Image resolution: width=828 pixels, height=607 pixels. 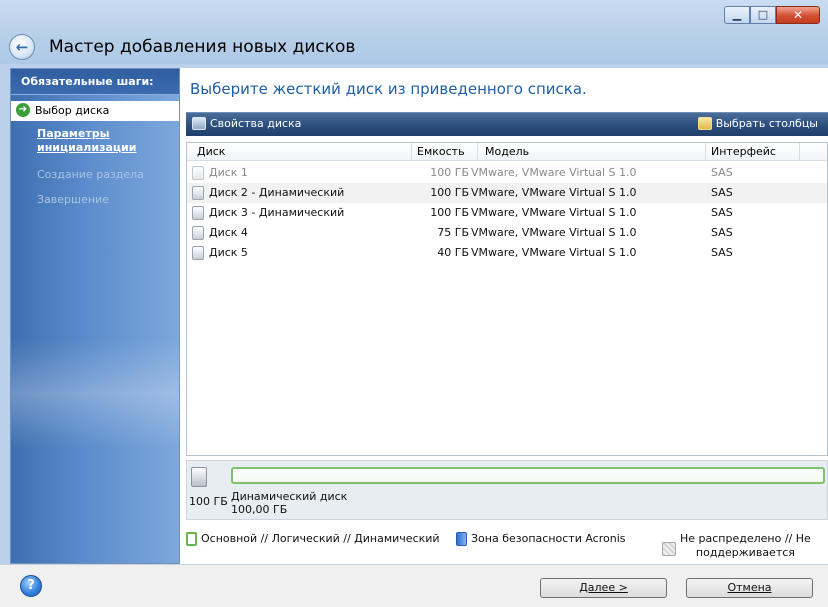 I want to click on disk-size-label: 100 ГБ, so click(x=208, y=501).